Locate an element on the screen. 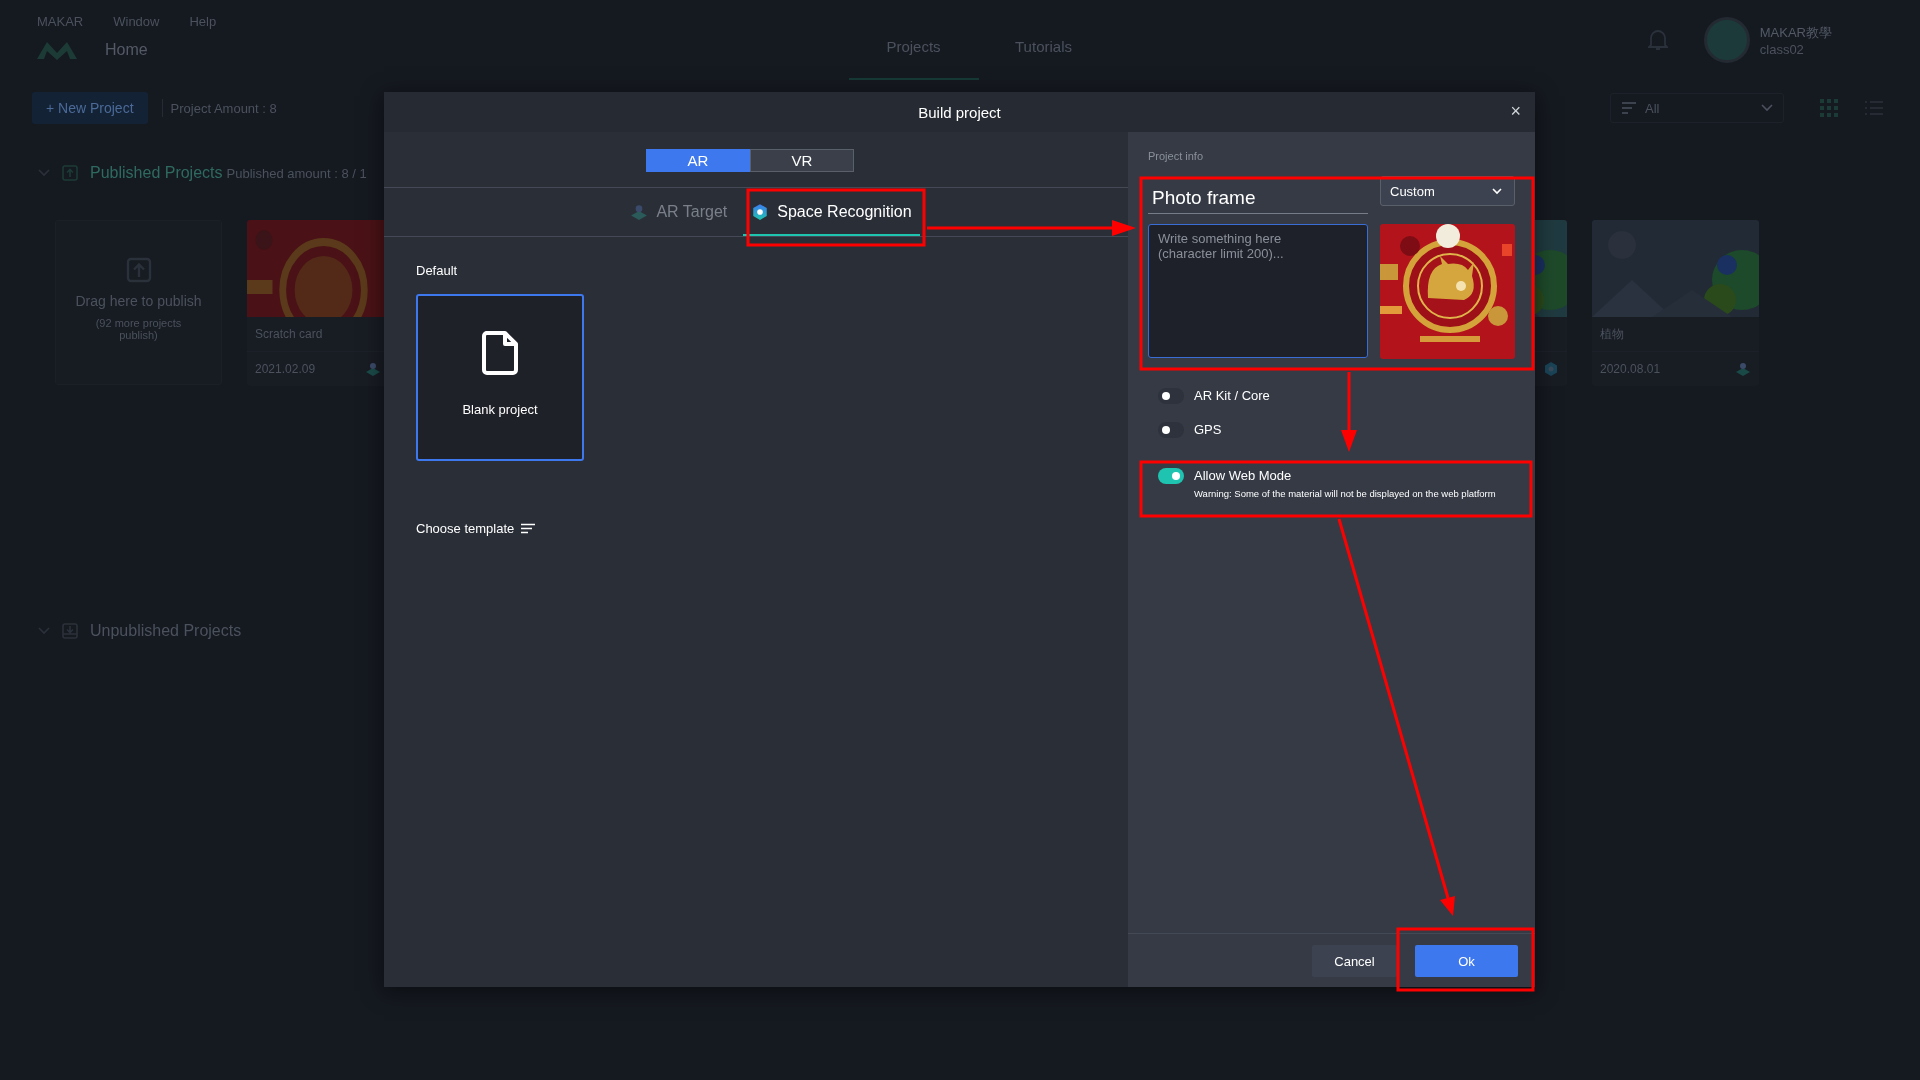 The image size is (1920, 1080). menu-item: Help is located at coordinates (203, 21).